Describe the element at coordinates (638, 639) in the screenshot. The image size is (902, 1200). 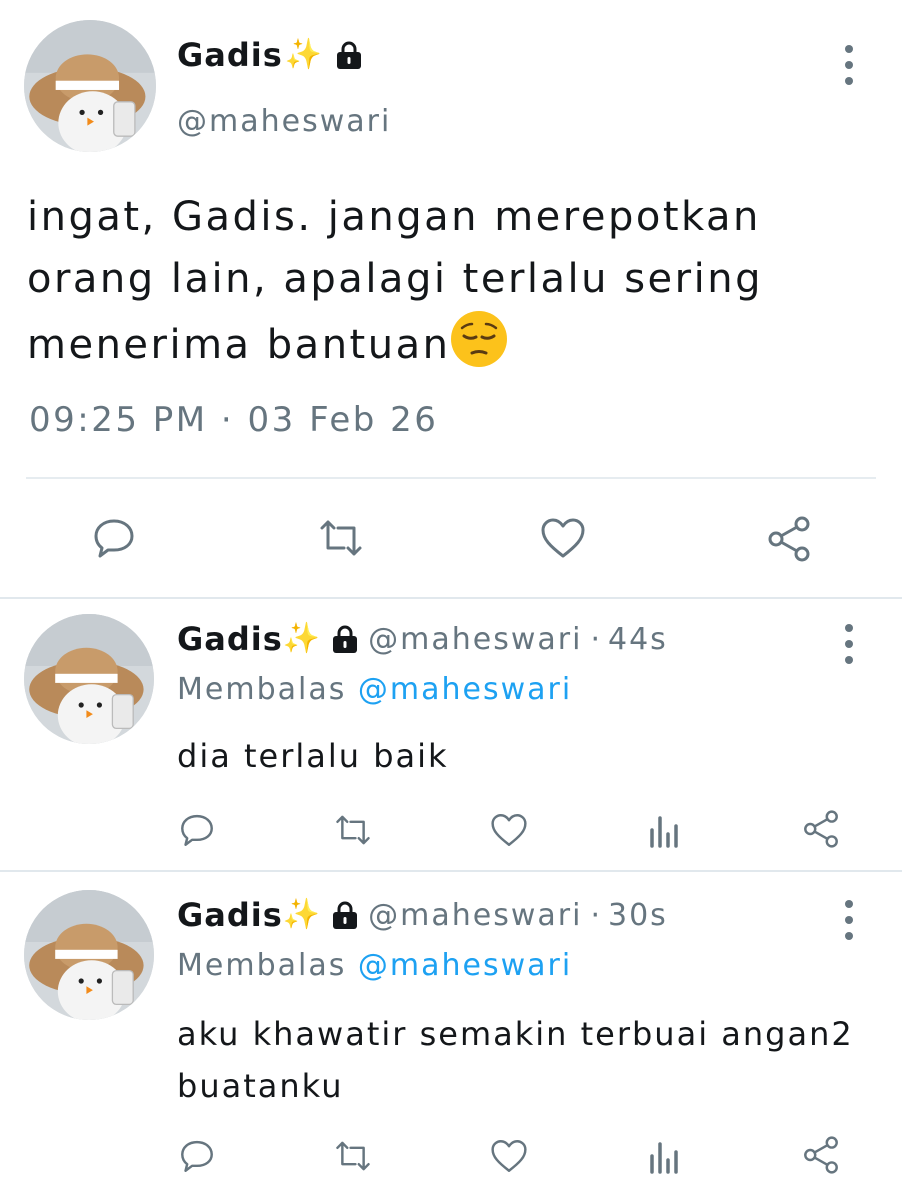
I see `reply-time: 44s` at that location.